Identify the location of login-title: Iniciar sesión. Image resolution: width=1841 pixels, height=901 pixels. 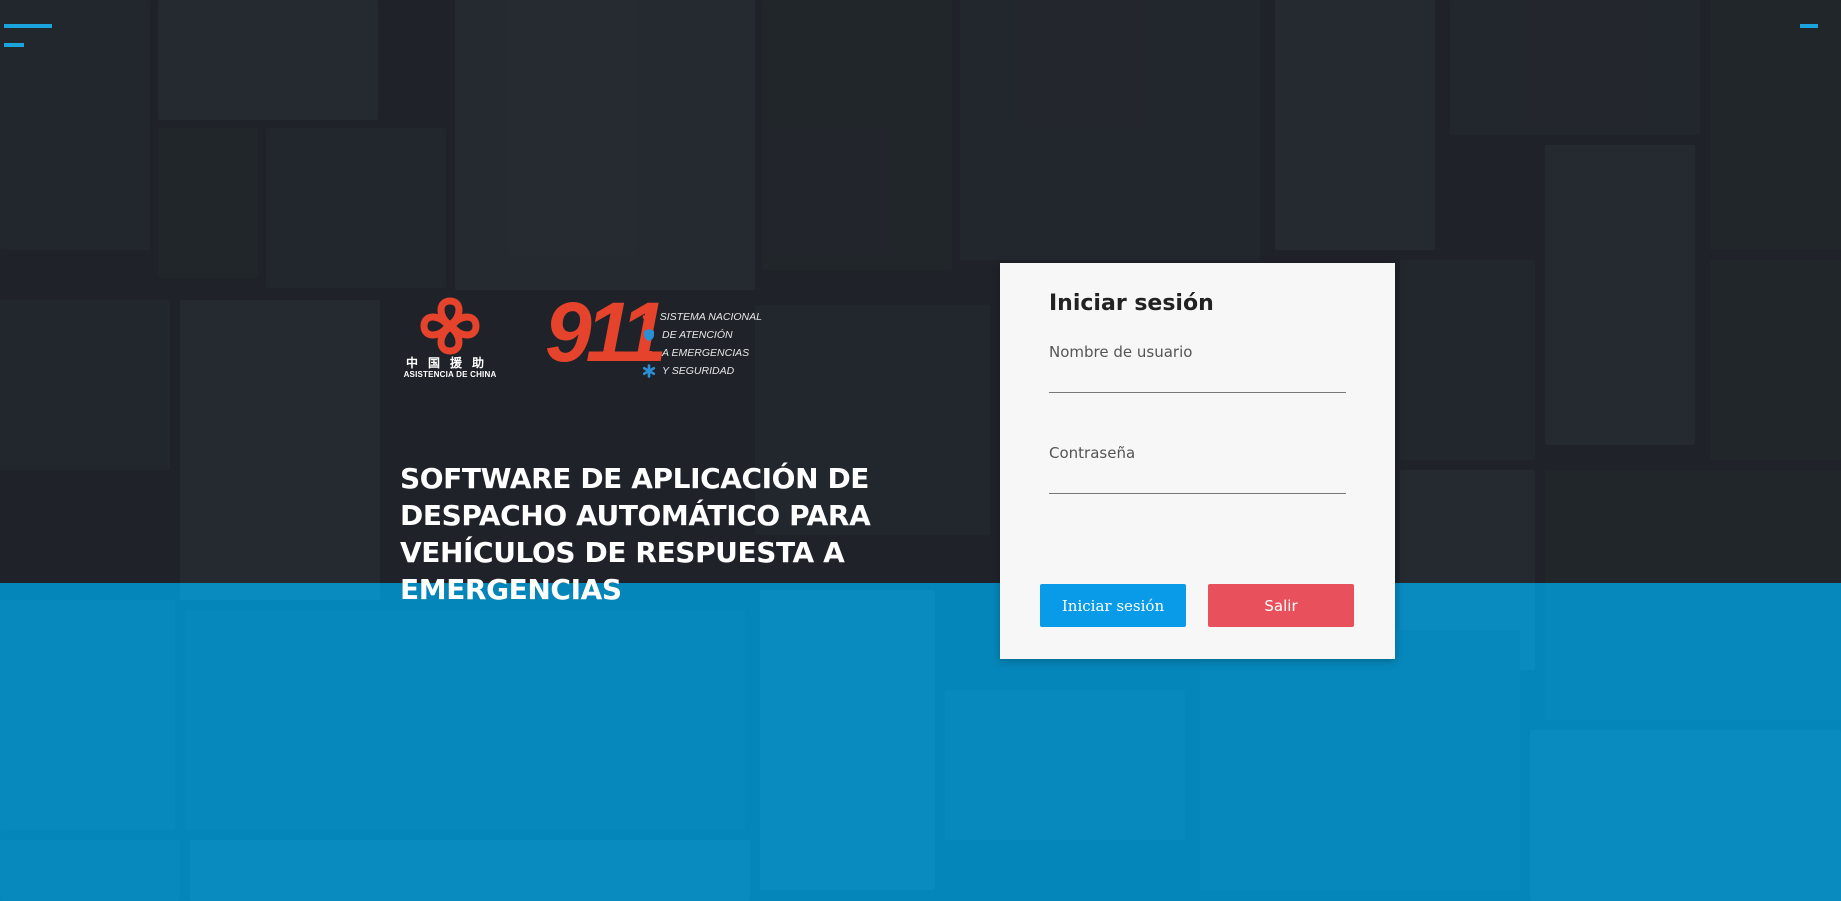
(1131, 303).